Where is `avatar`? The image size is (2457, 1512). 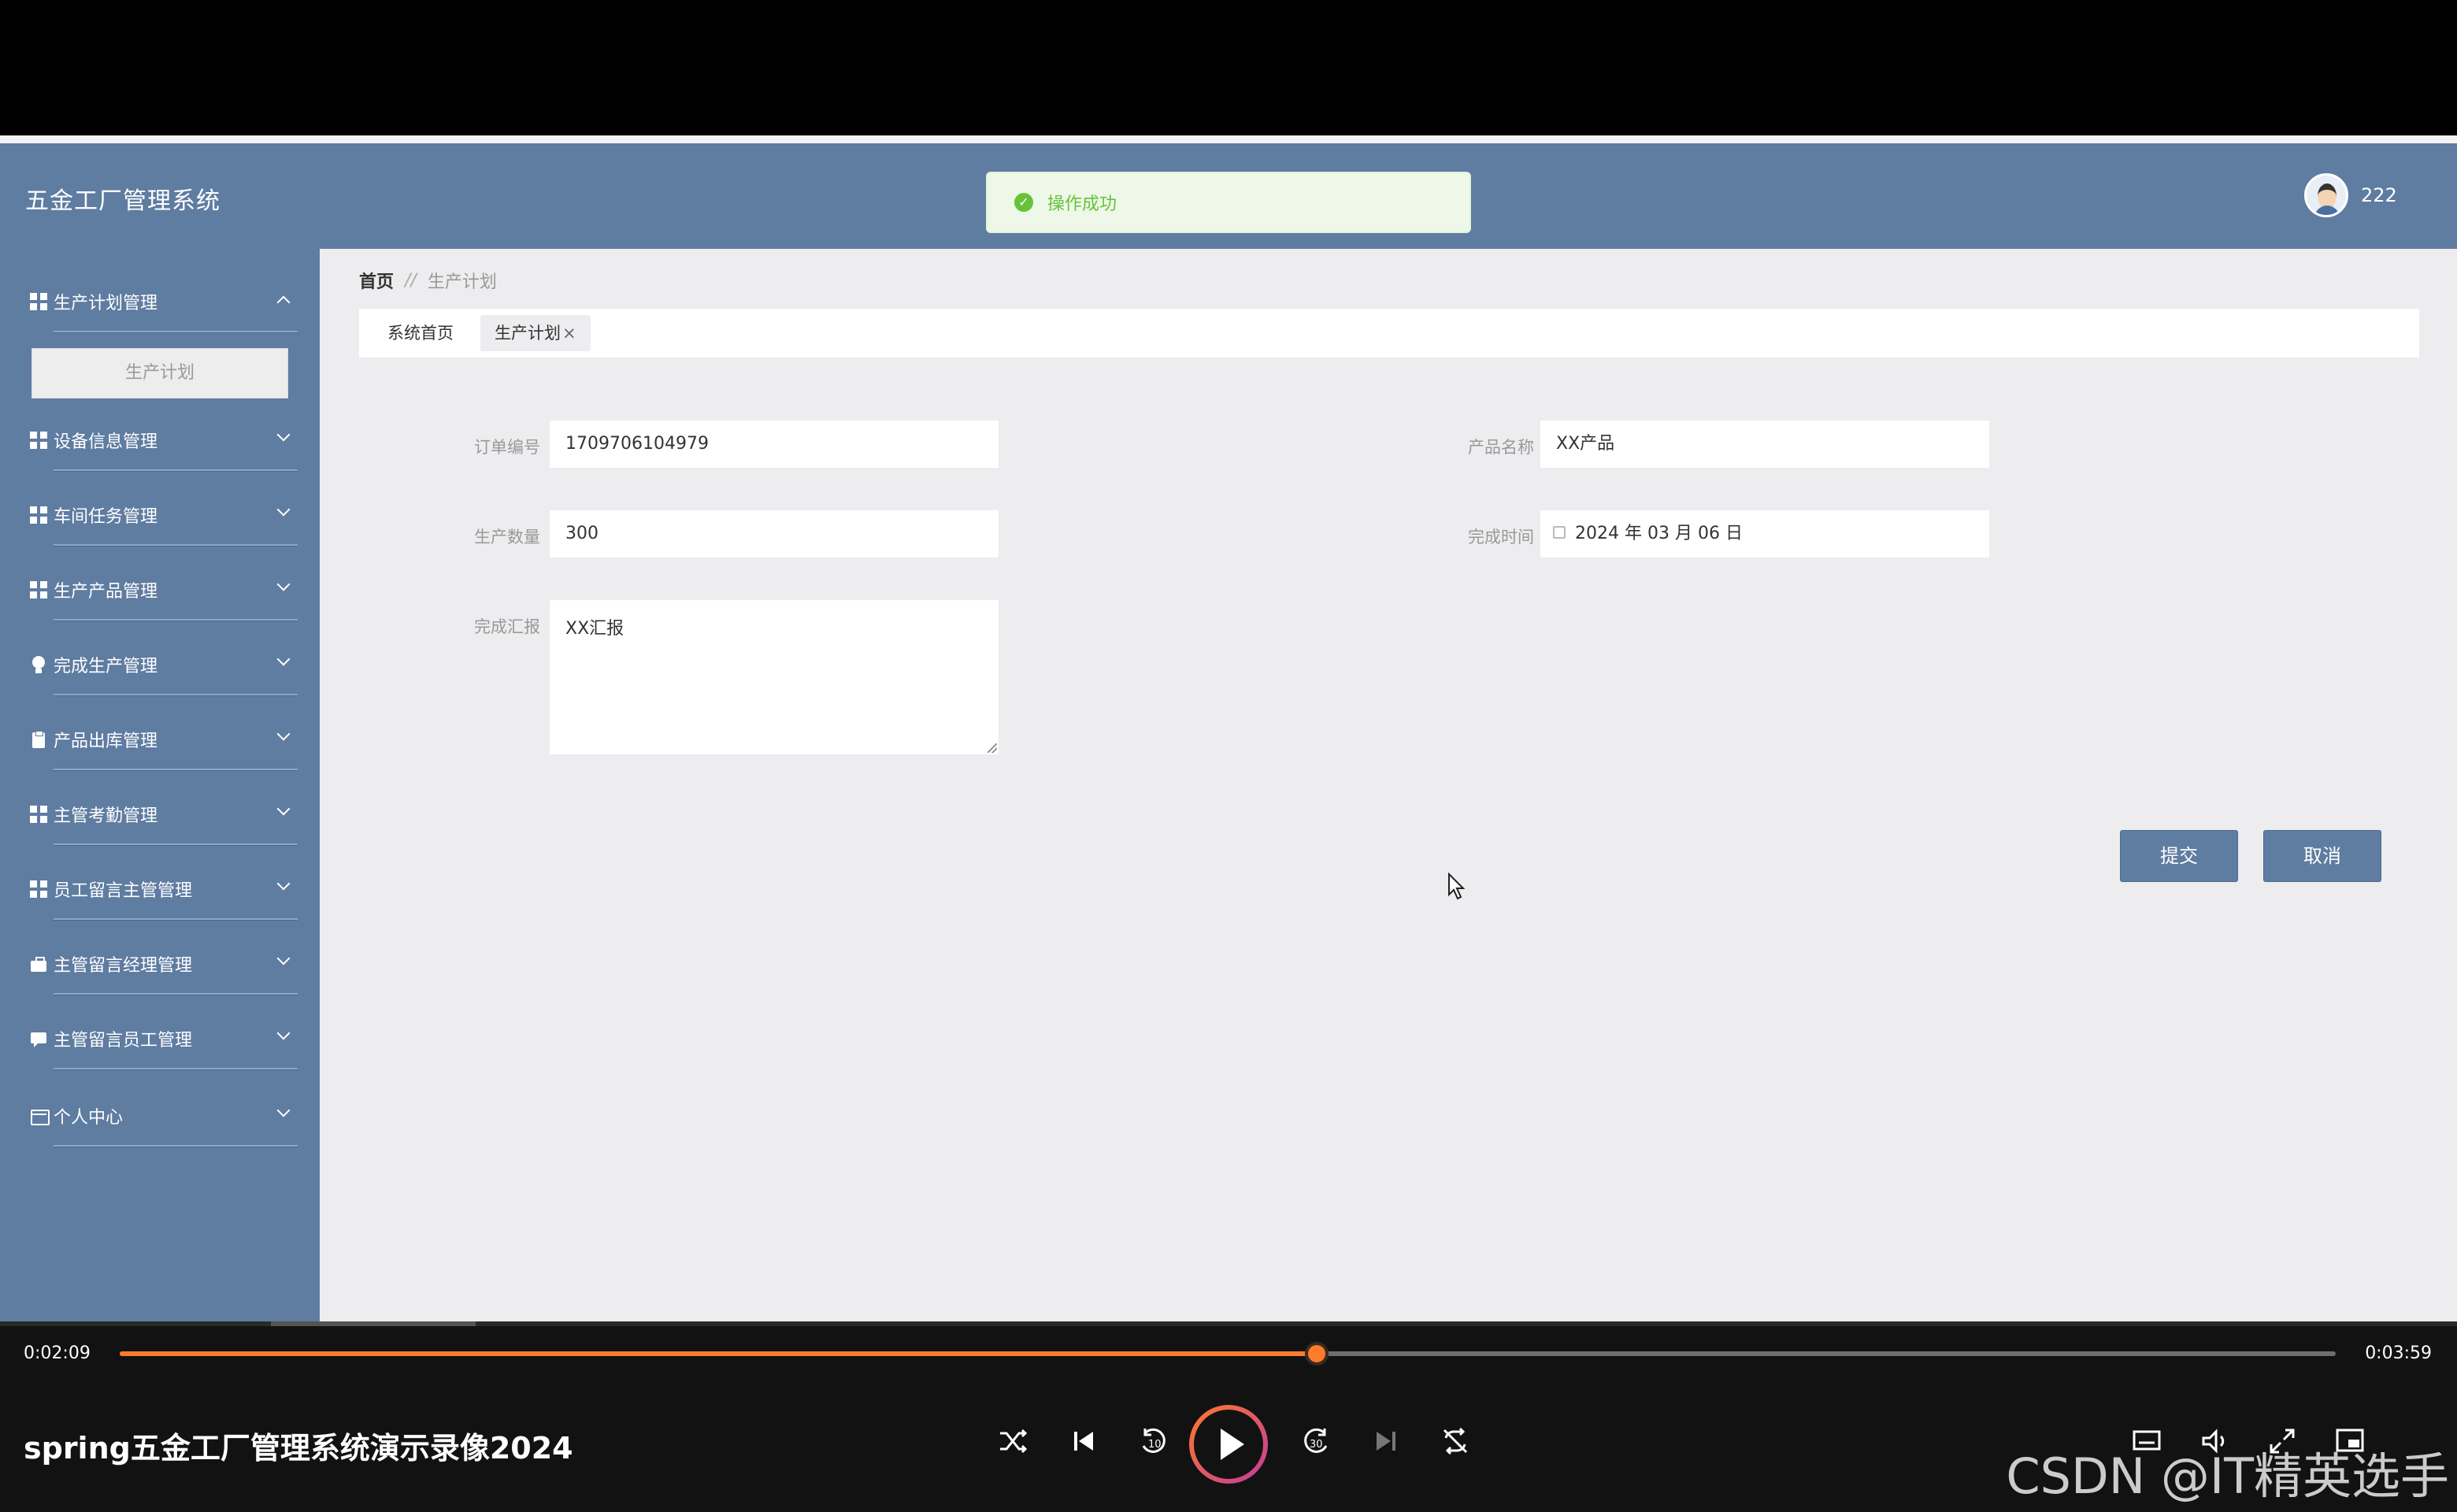
avatar is located at coordinates (2326, 195).